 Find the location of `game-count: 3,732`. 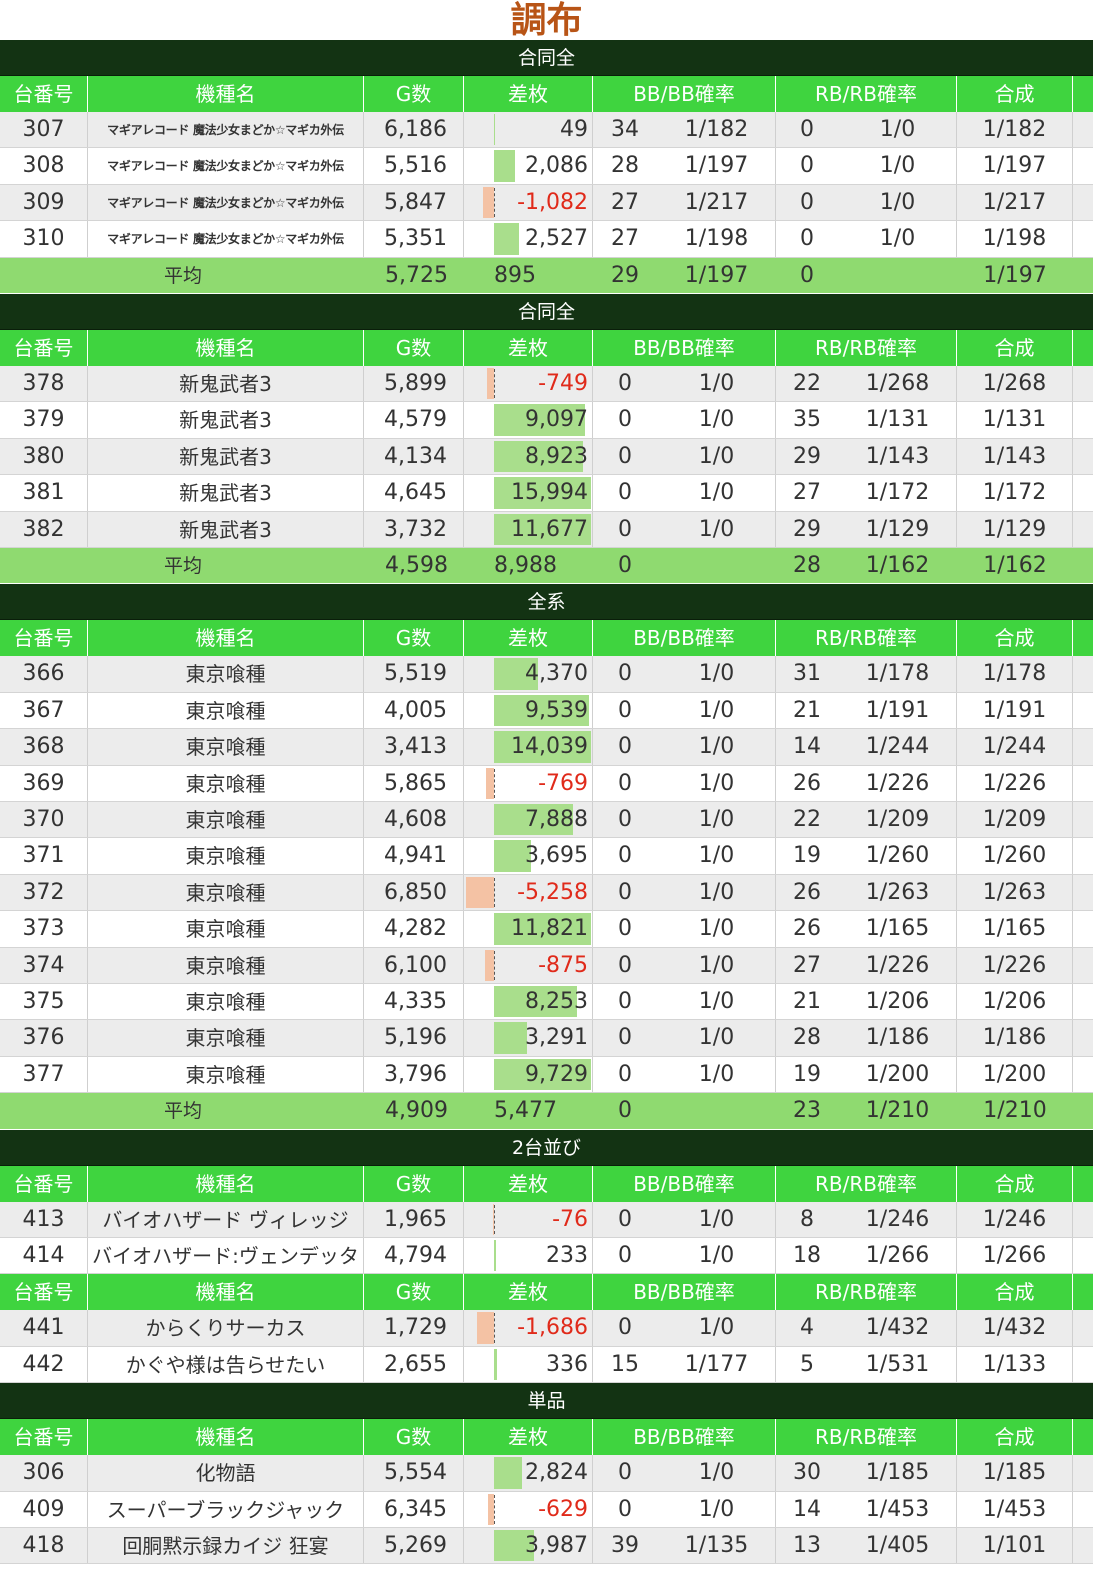

game-count: 3,732 is located at coordinates (414, 529).